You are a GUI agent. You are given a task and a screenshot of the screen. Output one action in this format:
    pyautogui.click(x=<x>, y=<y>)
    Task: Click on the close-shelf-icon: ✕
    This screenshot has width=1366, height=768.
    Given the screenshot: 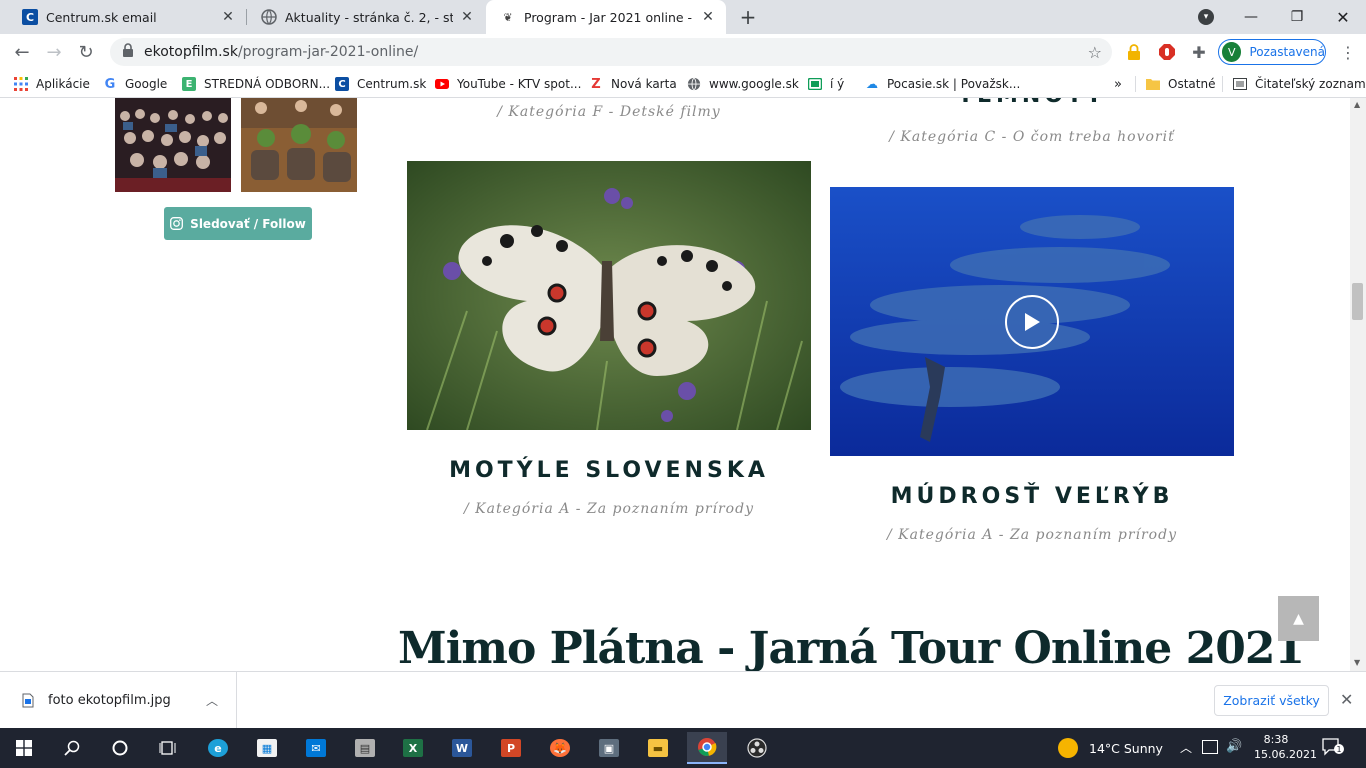 What is the action you would take?
    pyautogui.click(x=1346, y=699)
    